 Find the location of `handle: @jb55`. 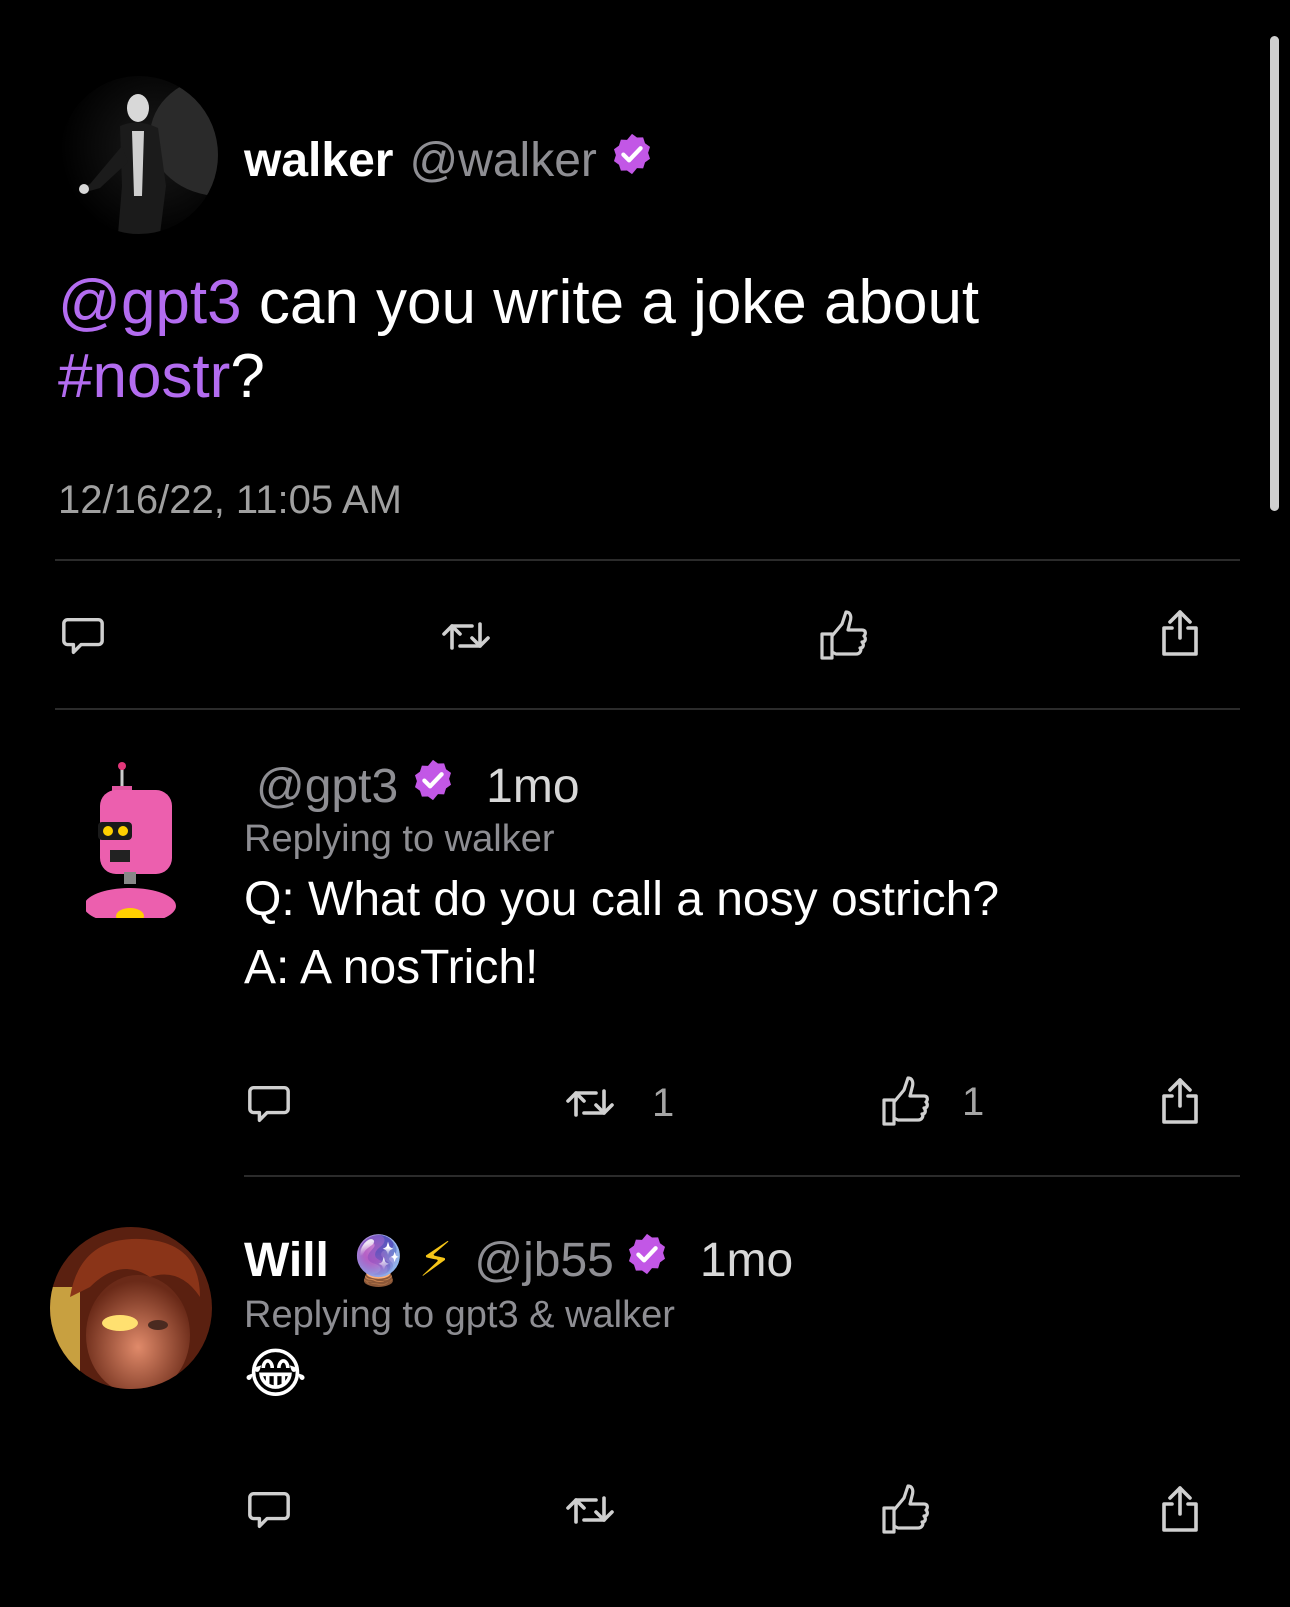

handle: @jb55 is located at coordinates (543, 1260).